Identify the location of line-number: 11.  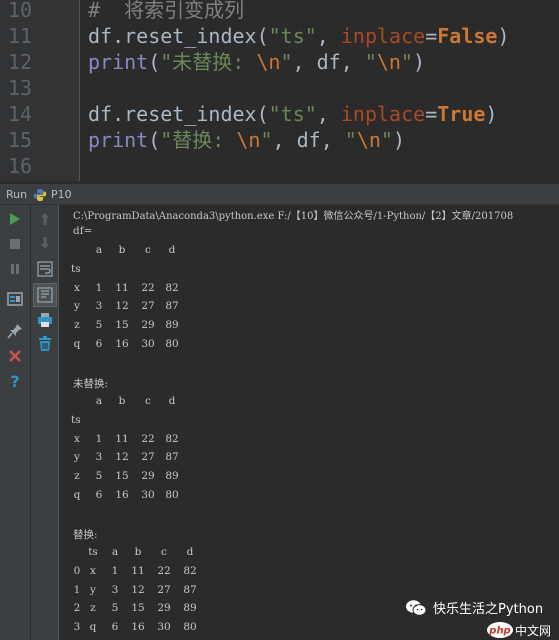
(20, 36).